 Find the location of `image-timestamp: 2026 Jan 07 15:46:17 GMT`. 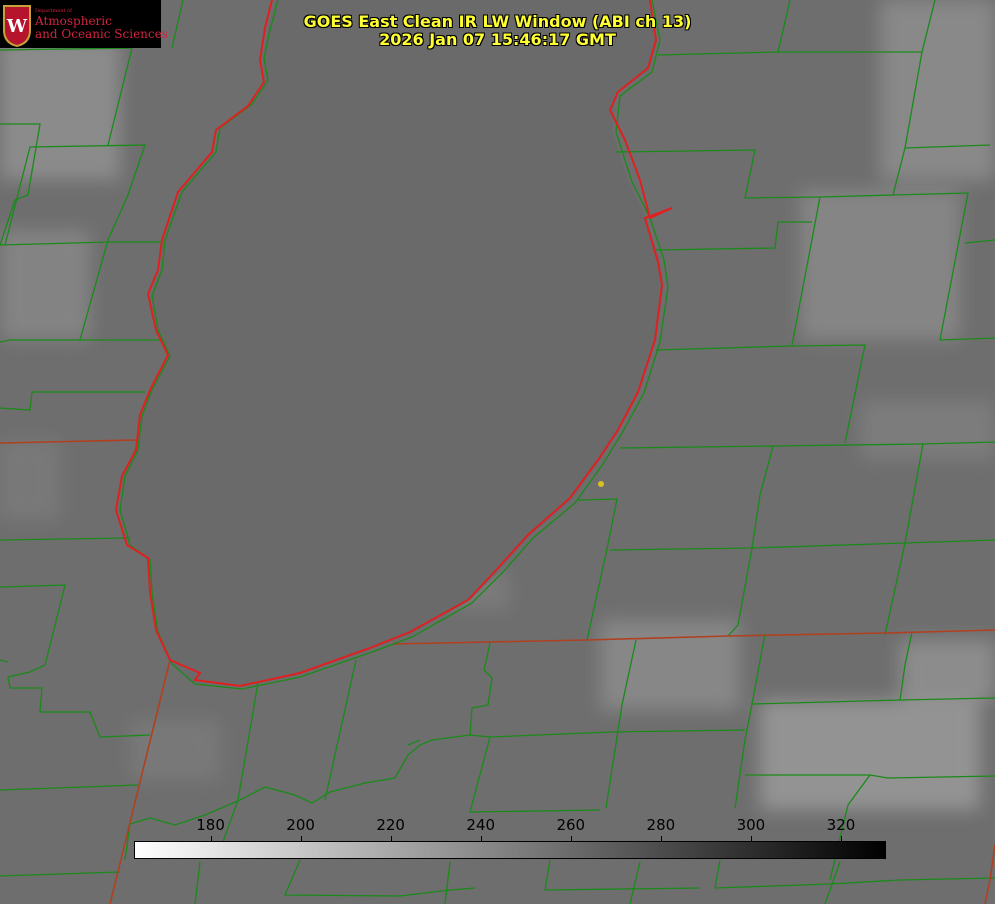

image-timestamp: 2026 Jan 07 15:46:17 GMT is located at coordinates (497, 39).